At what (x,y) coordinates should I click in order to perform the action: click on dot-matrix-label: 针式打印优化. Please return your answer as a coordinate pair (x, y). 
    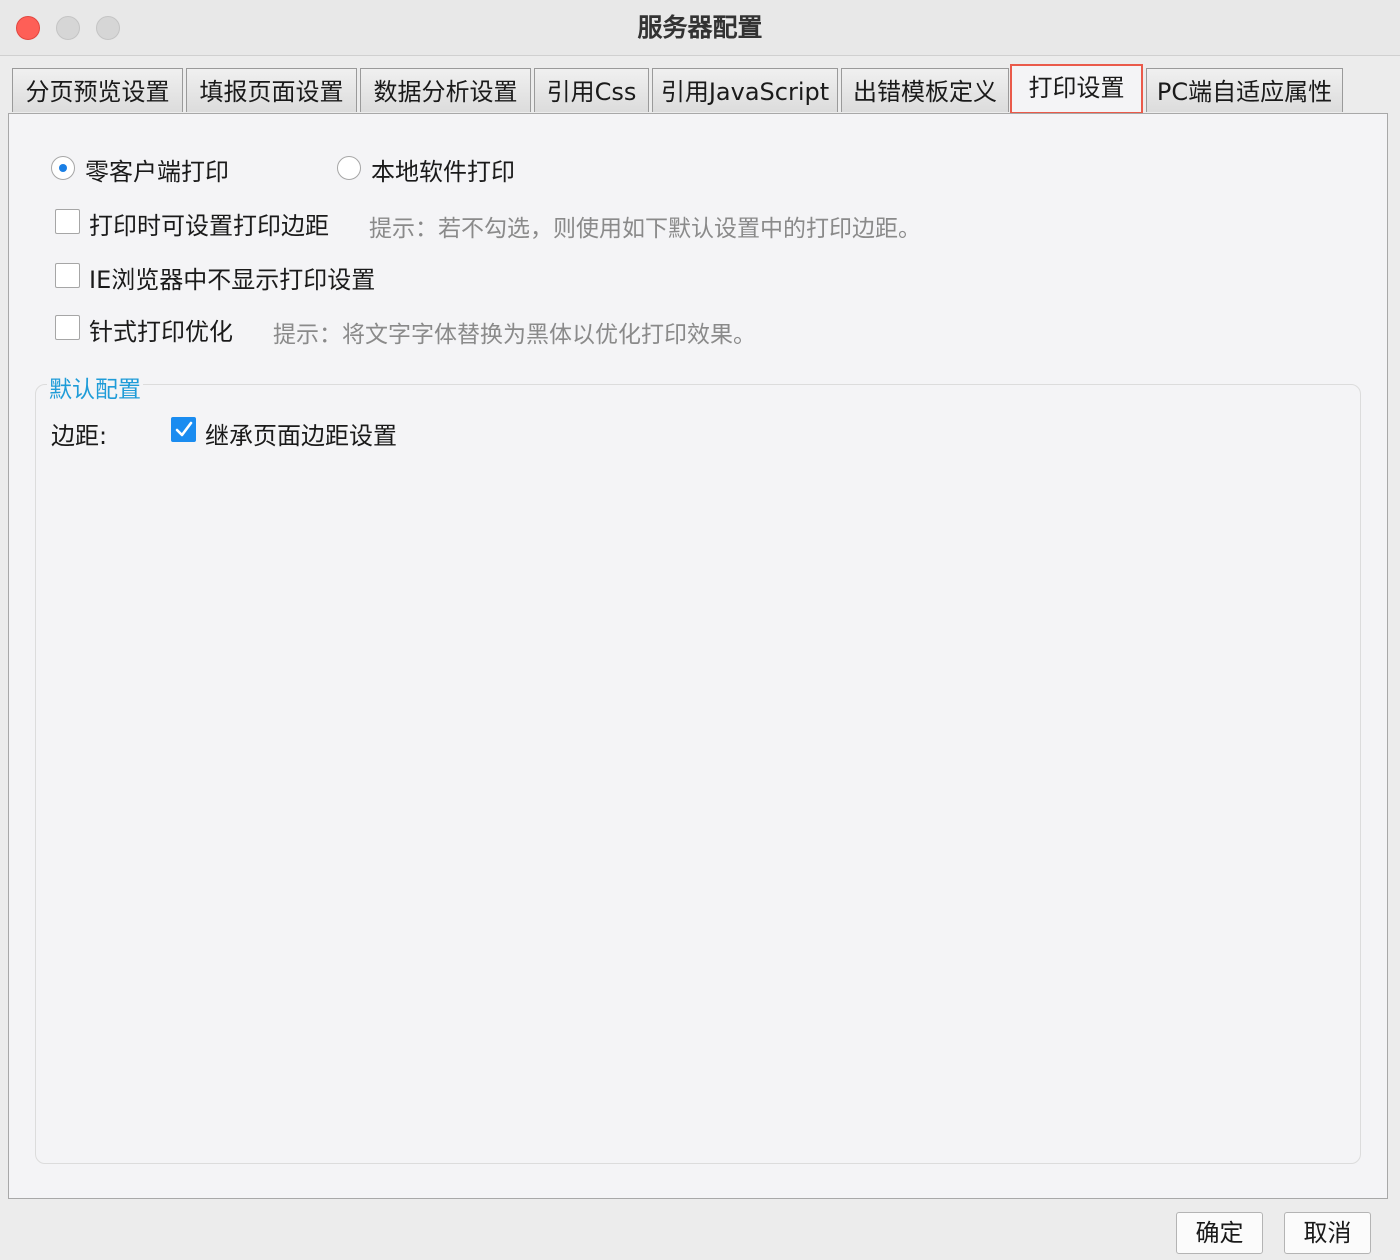
    Looking at the image, I should click on (161, 329).